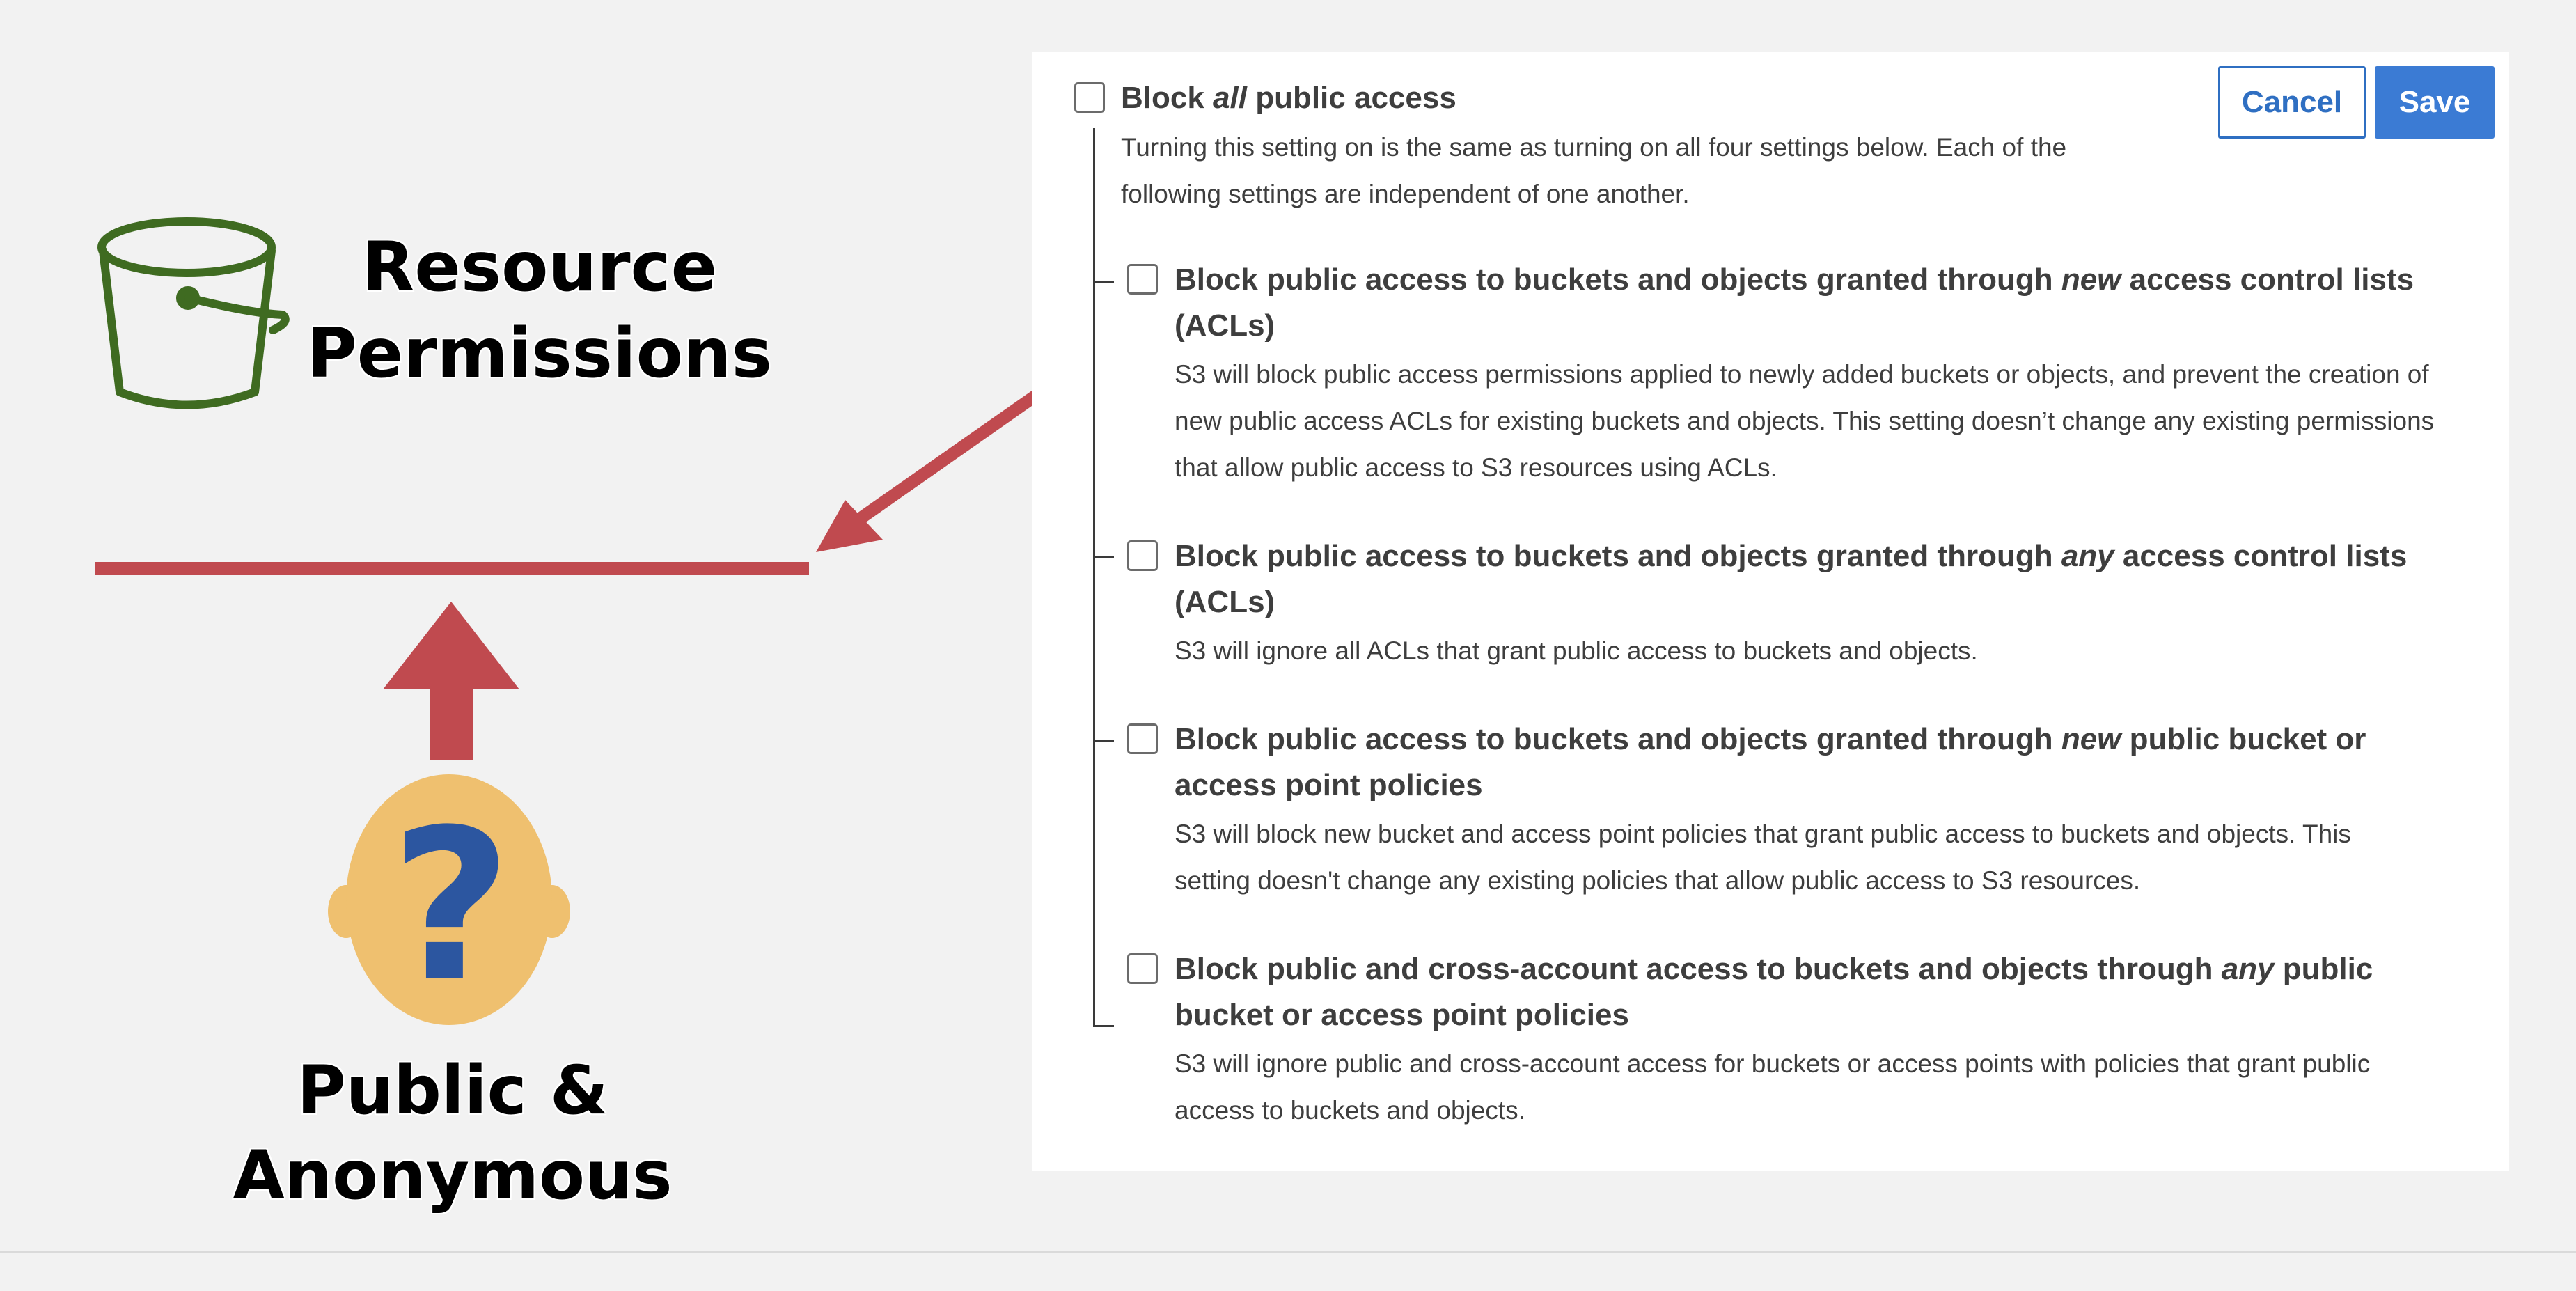  I want to click on block-any-acls-checkbox, so click(1142, 555).